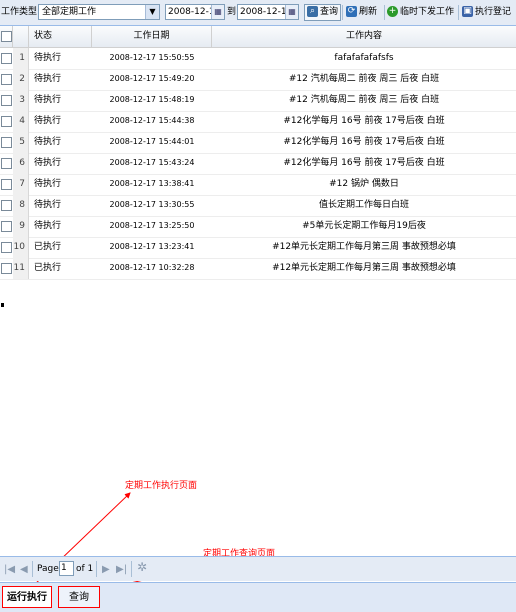 This screenshot has width=516, height=612. What do you see at coordinates (258, 568) in the screenshot?
I see `paging-toolbar: |◀ ◀ Page 1 of 1 ▶ ▶| ✲` at bounding box center [258, 568].